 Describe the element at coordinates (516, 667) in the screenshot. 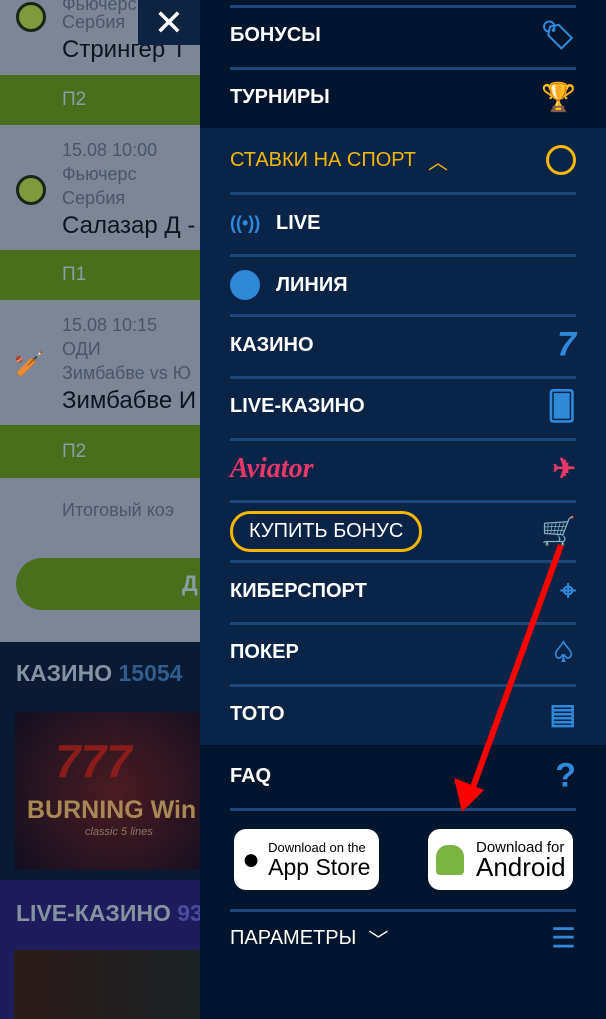

I see `arrow-shaft` at that location.